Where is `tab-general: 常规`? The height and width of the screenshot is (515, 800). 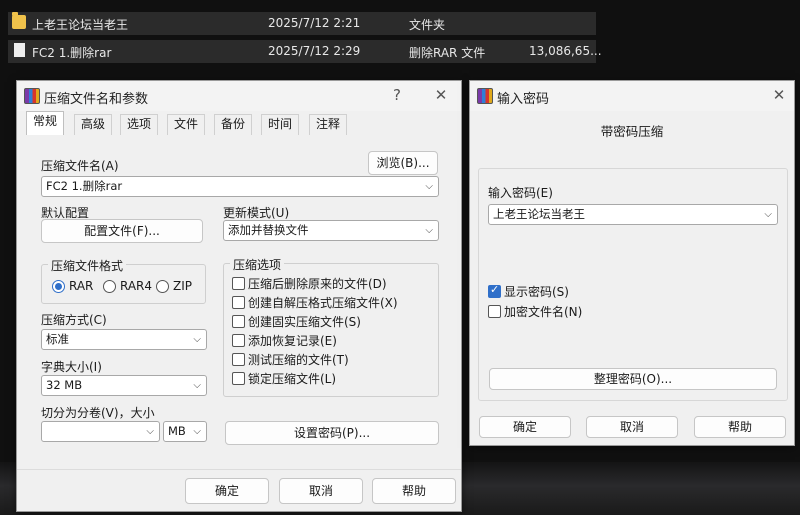 tab-general: 常规 is located at coordinates (45, 123).